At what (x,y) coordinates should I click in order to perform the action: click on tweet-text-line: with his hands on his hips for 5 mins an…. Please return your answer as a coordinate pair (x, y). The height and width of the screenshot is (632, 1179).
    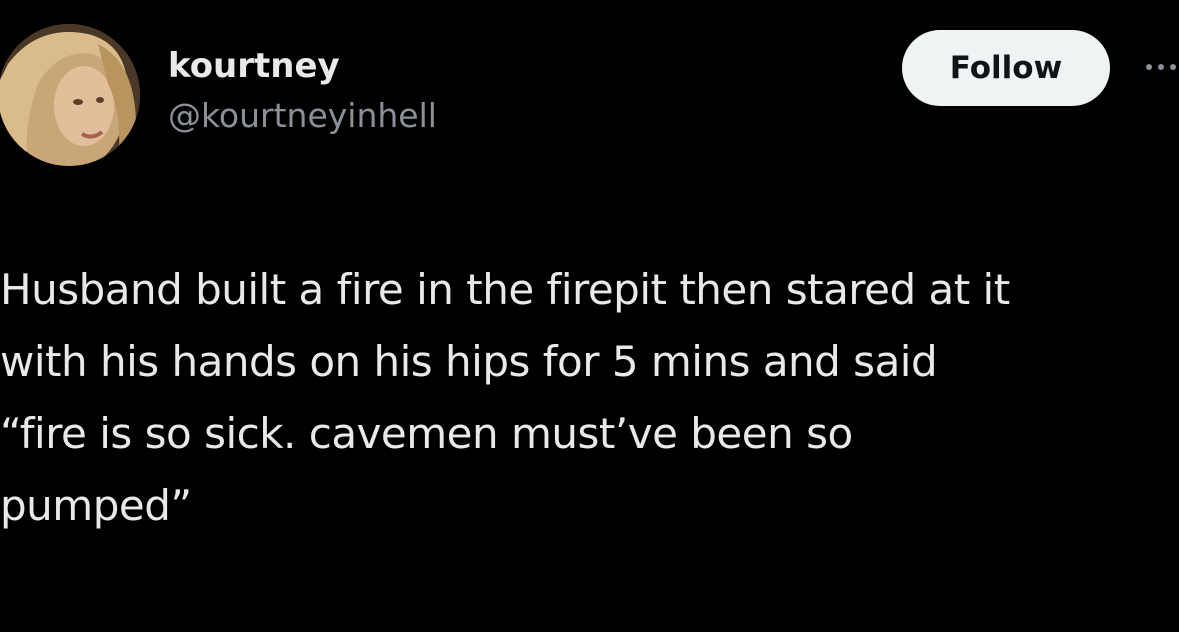
    Looking at the image, I should click on (469, 361).